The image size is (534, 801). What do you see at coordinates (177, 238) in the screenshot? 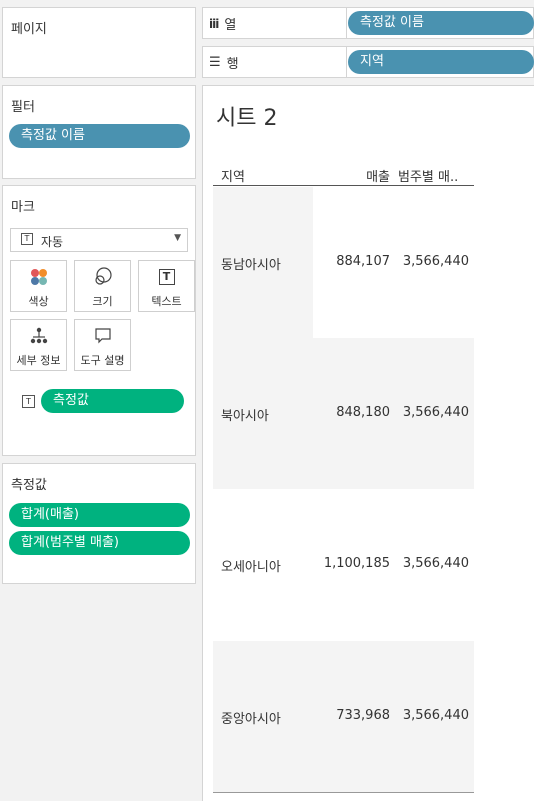
I see `chevron-down-icon: ▼` at bounding box center [177, 238].